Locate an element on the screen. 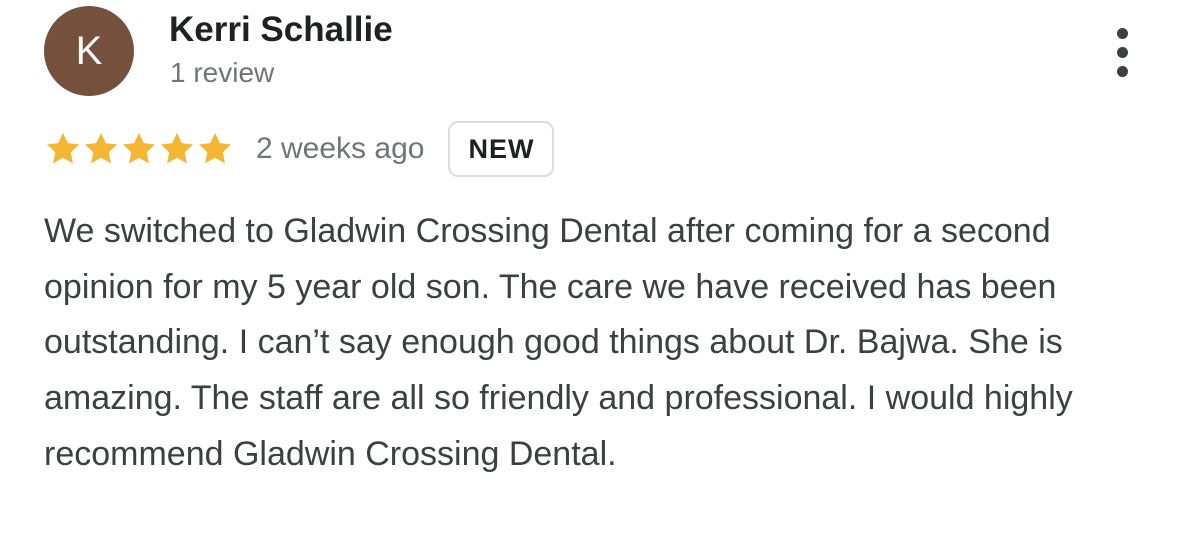  review-time: 2 weeks ago is located at coordinates (340, 148).